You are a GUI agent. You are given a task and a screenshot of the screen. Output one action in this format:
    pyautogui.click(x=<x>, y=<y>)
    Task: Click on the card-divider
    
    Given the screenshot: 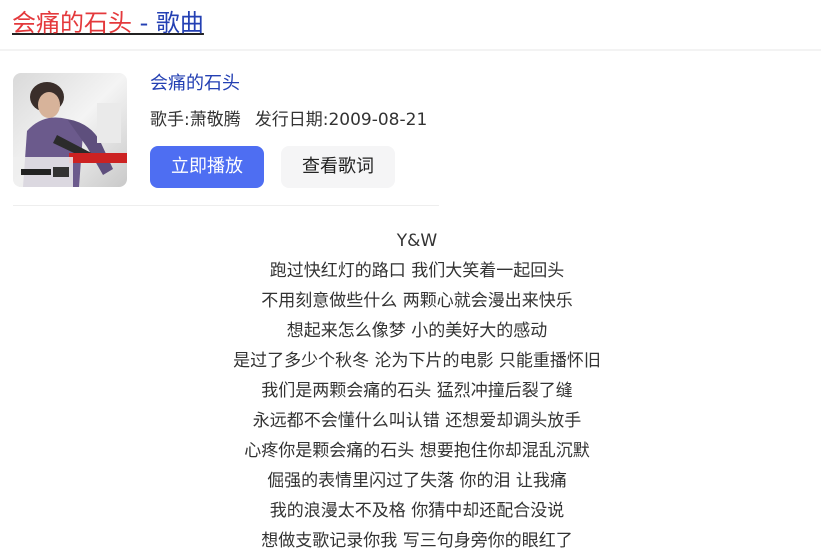 What is the action you would take?
    pyautogui.click(x=226, y=205)
    